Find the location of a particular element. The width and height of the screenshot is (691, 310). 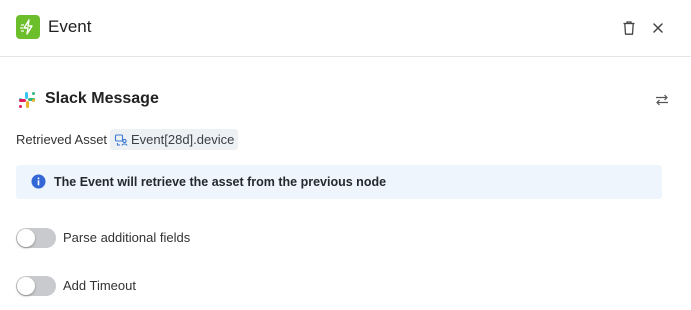

delete-button is located at coordinates (629, 28).